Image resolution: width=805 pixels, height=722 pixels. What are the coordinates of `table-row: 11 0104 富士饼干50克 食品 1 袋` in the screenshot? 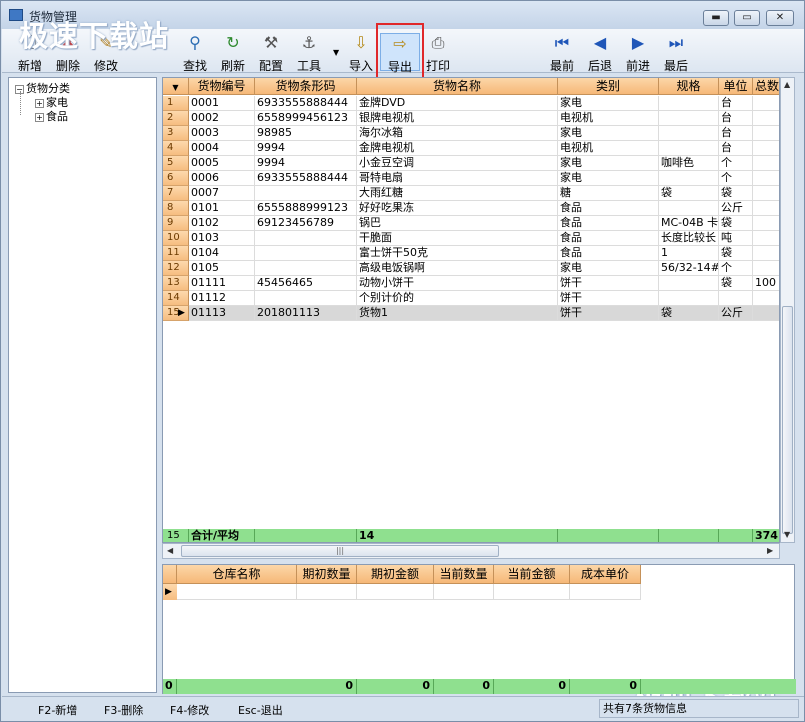 It's located at (471, 253).